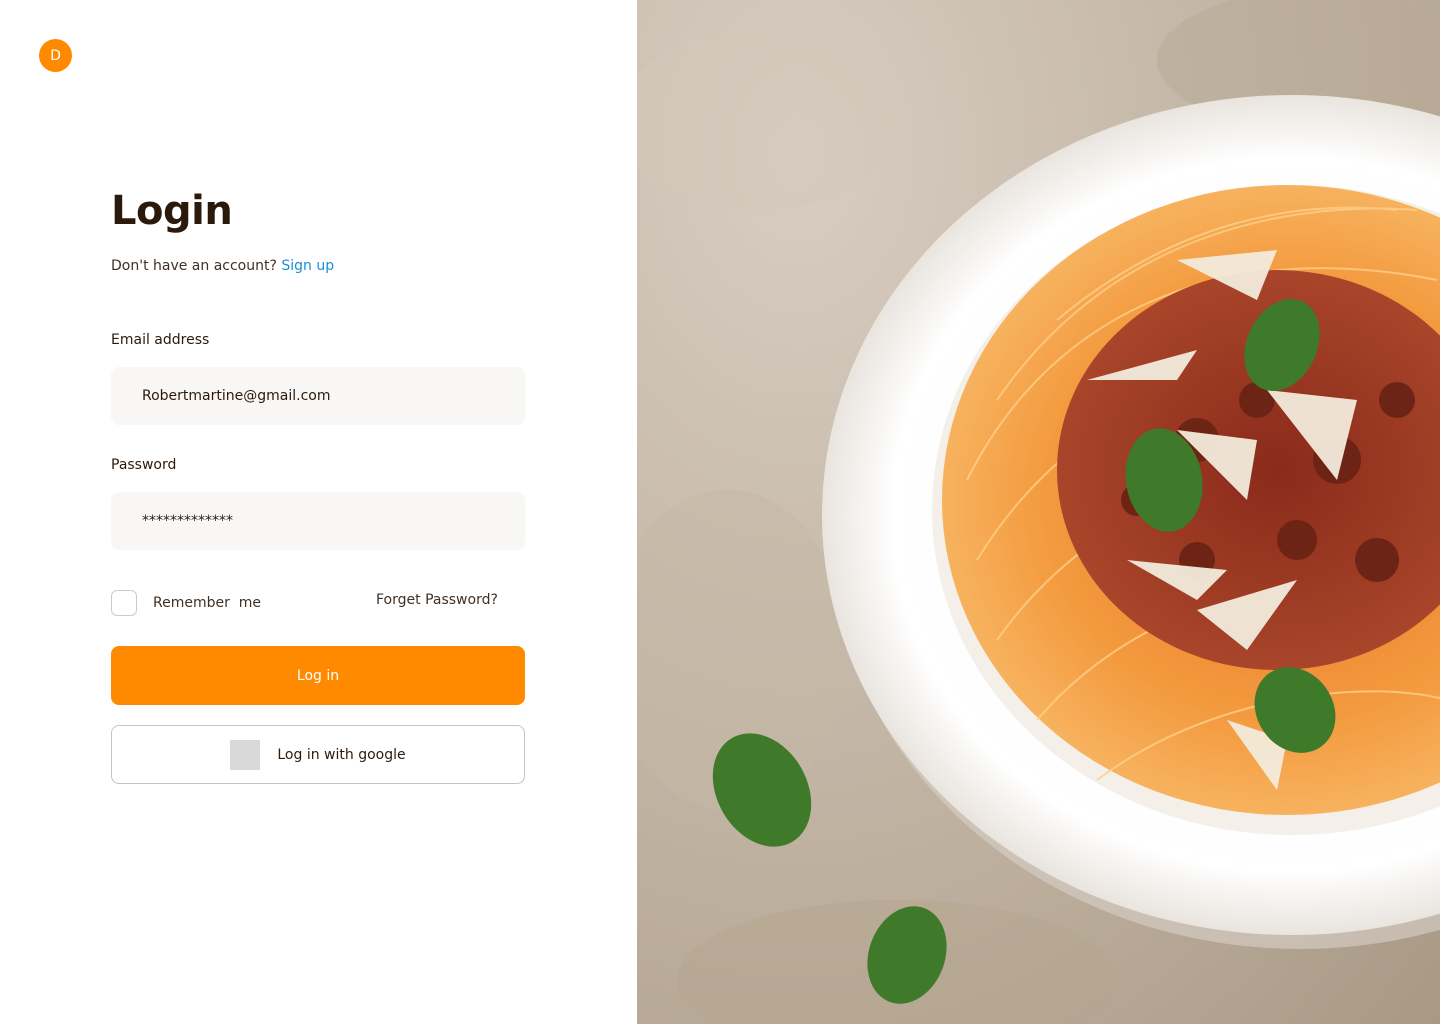 Image resolution: width=1440 pixels, height=1024 pixels. Describe the element at coordinates (437, 600) in the screenshot. I see `forgot-password-link: Forget Password?` at that location.